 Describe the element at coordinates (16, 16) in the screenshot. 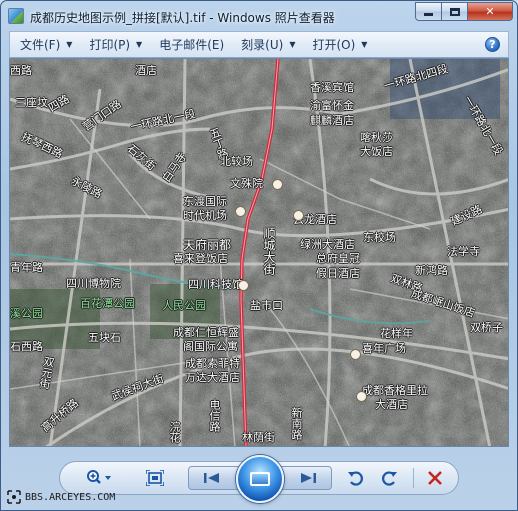

I see `photo-viewer-app-icon` at that location.